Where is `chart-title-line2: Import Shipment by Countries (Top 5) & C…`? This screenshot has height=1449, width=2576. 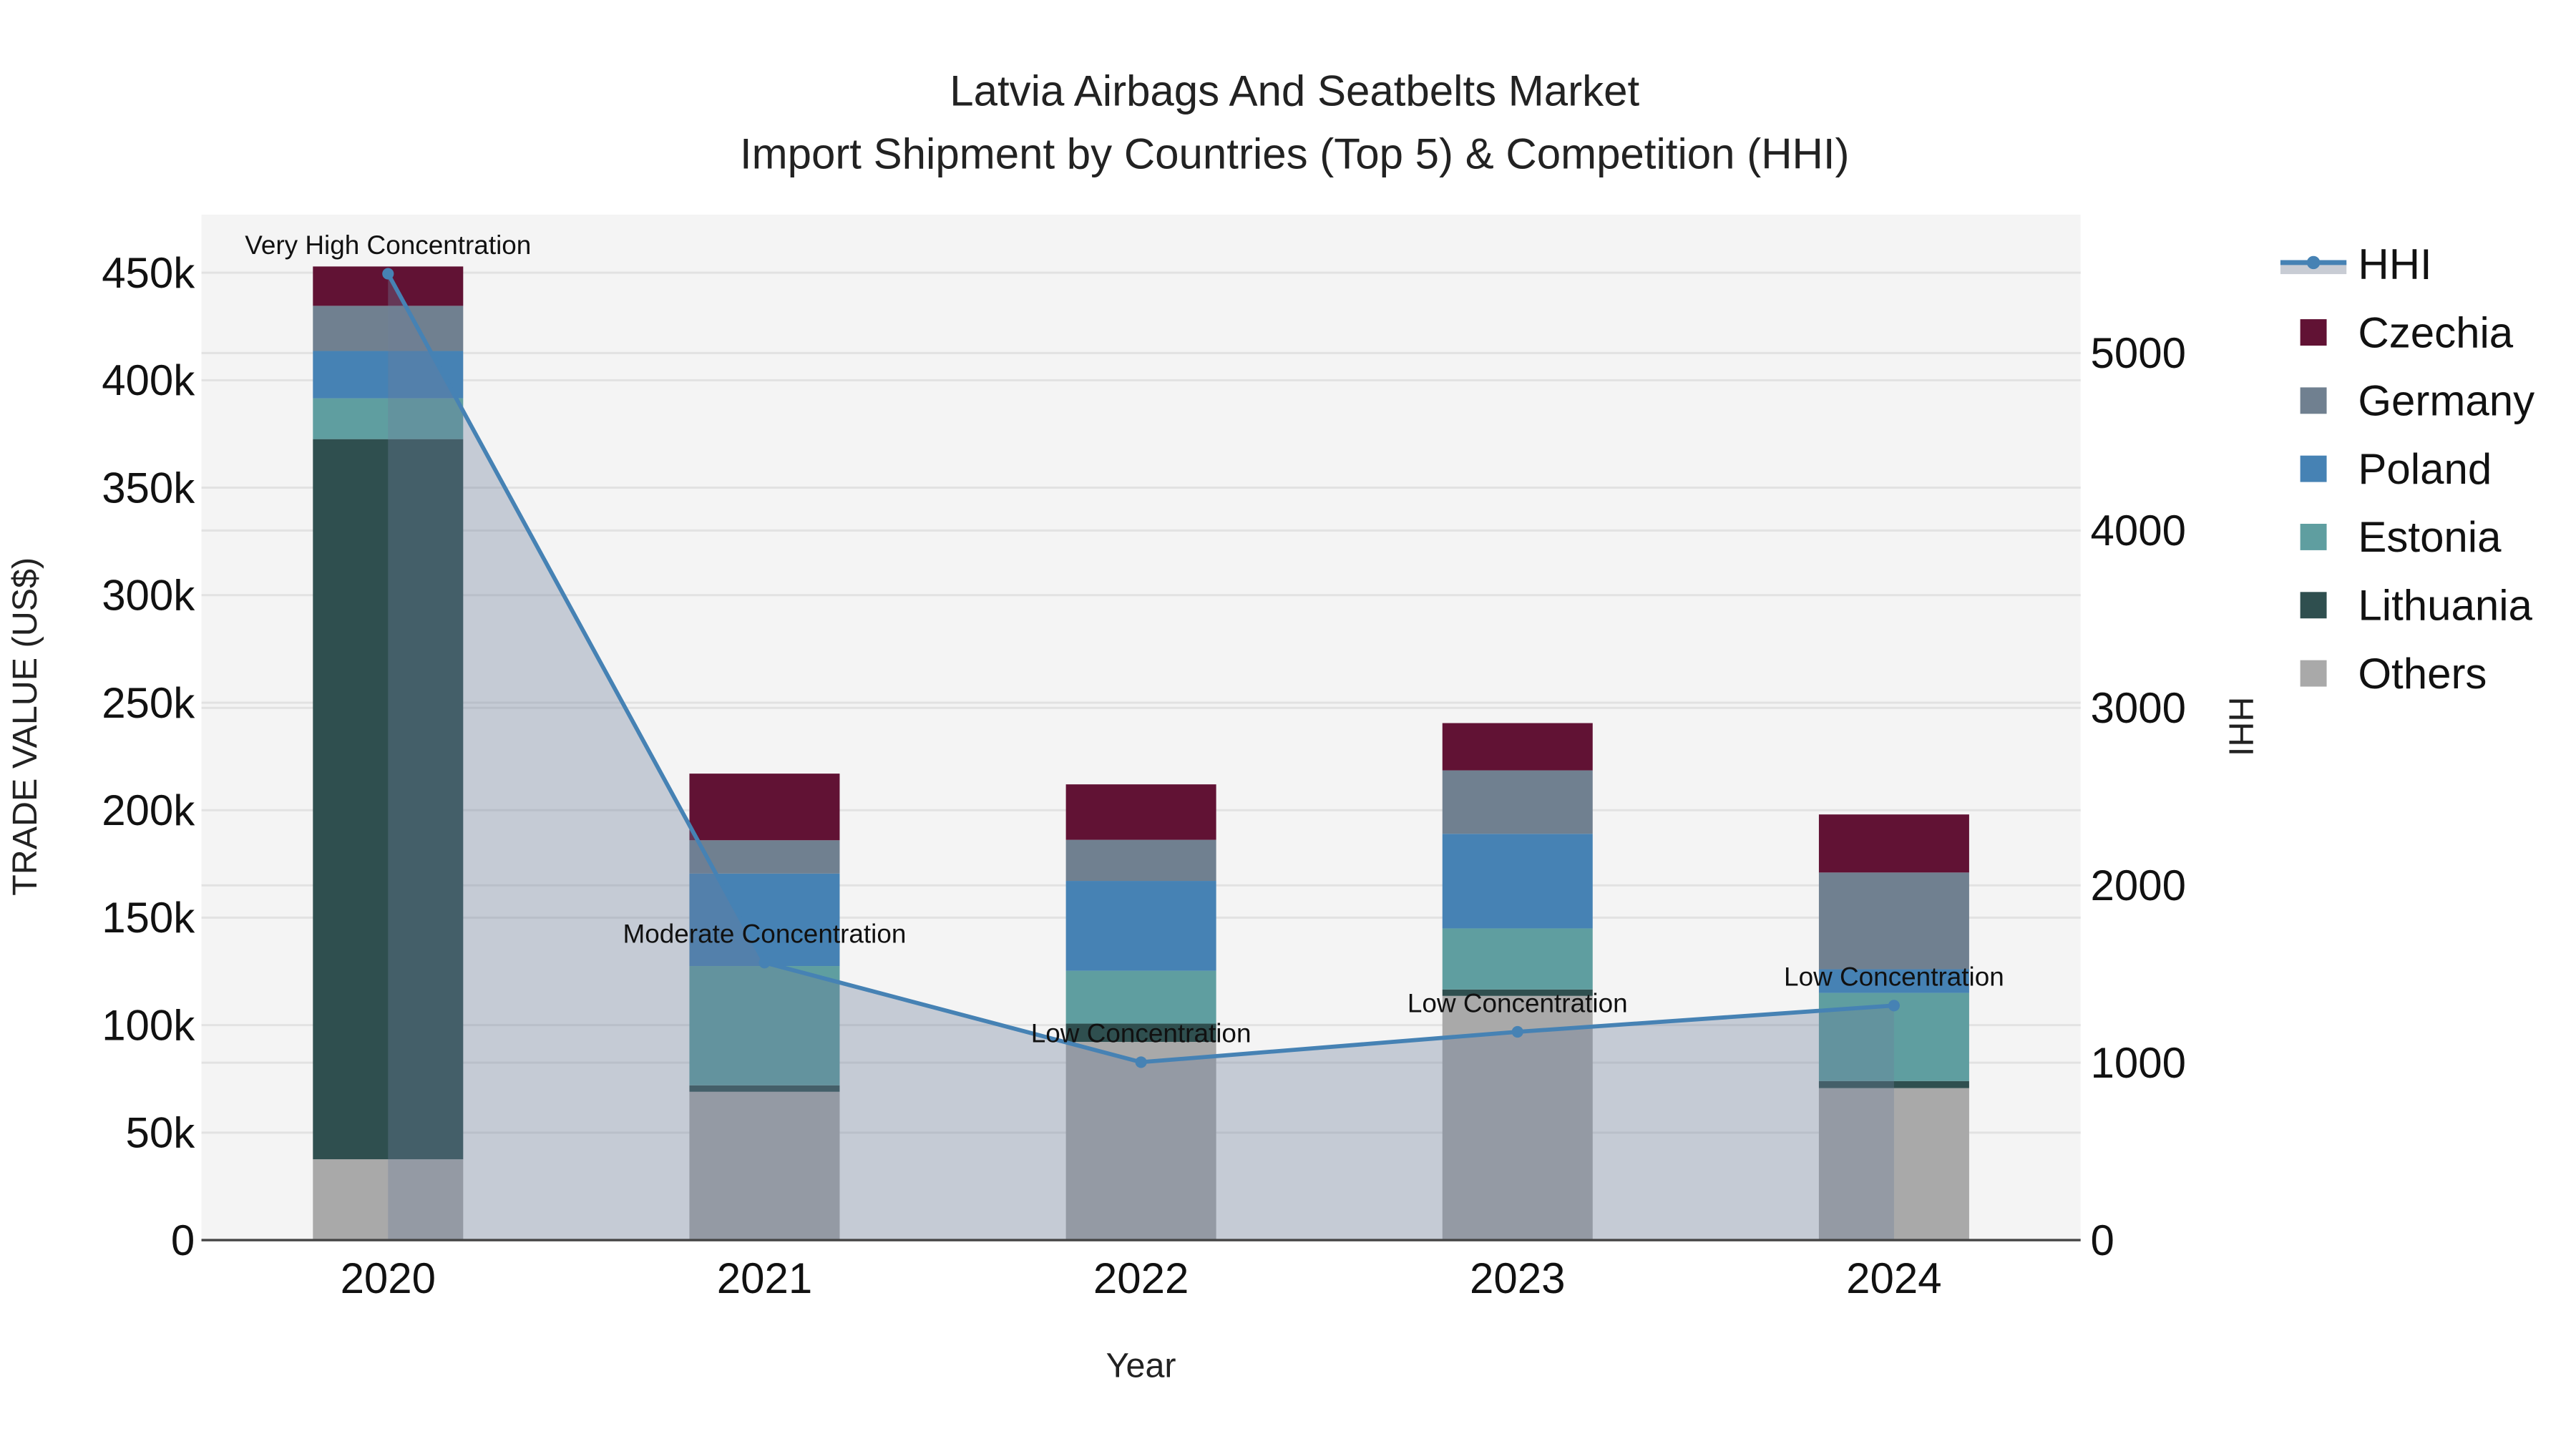 chart-title-line2: Import Shipment by Countries (Top 5) & C… is located at coordinates (1295, 153).